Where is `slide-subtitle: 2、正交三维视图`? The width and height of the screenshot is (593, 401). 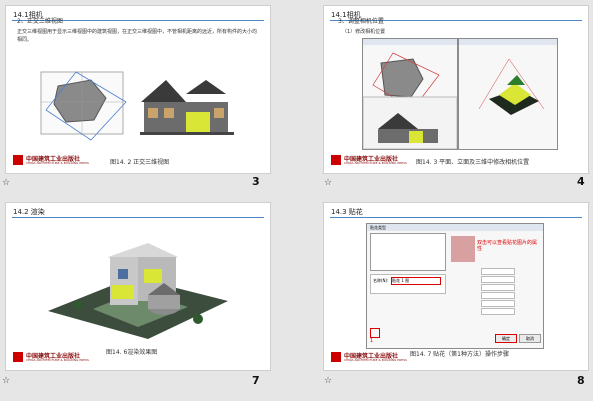 slide-subtitle: 2、正交三维视图 is located at coordinates (40, 21).